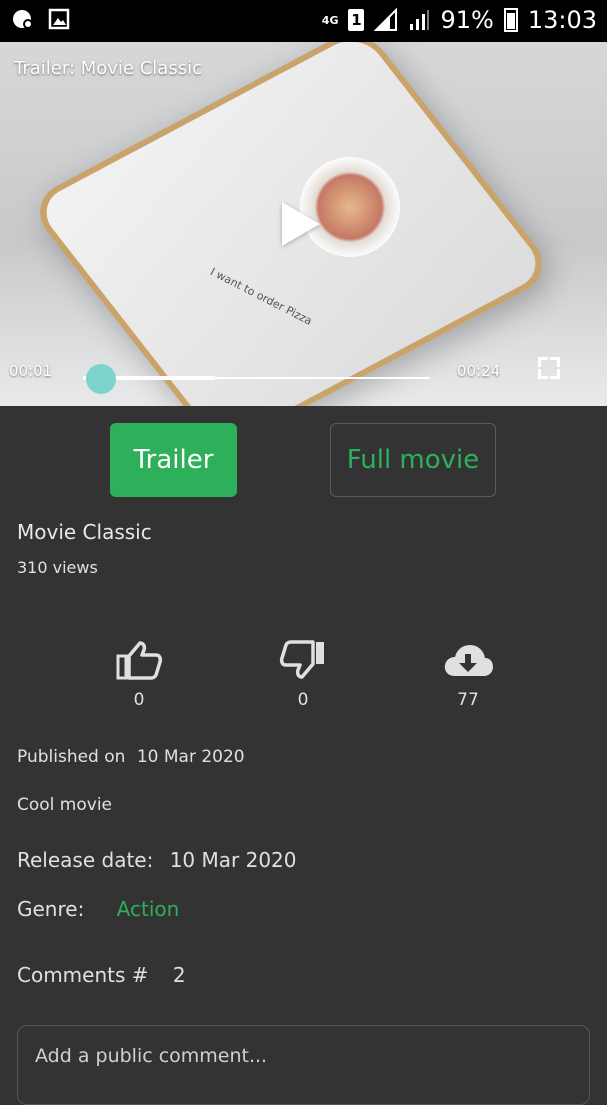 The image size is (607, 1105). I want to click on comments-row: Comments # 2, so click(101, 975).